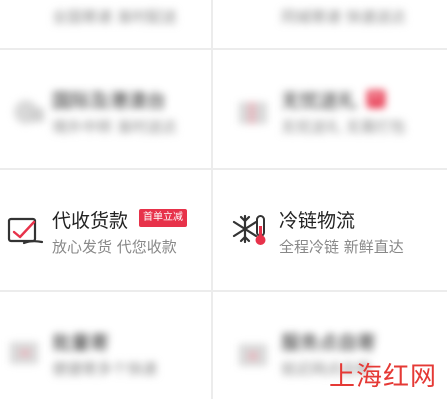  Describe the element at coordinates (376, 99) in the screenshot. I see `promo-badge: 新` at that location.